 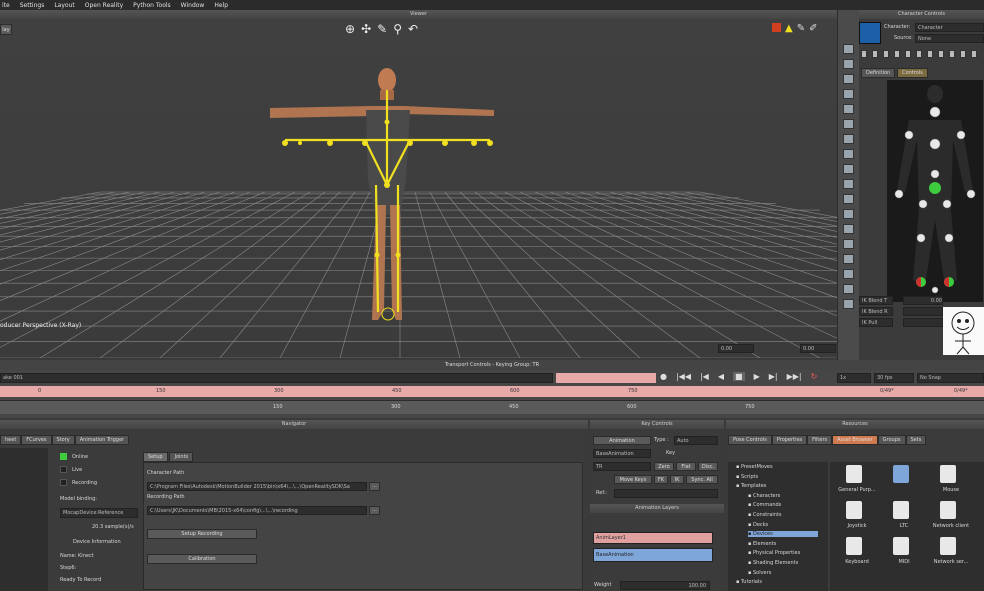 I want to click on ik-slider-value: 0.00, so click(x=923, y=300).